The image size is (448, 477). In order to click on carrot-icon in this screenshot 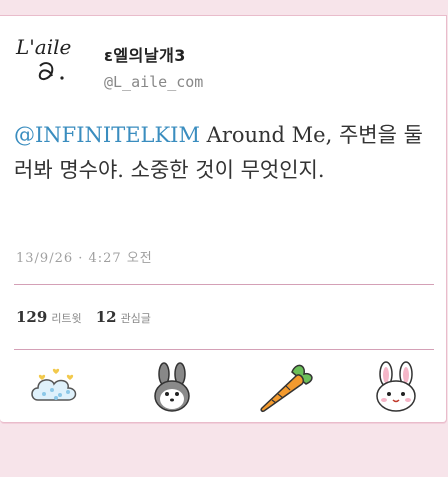, I will do `click(286, 388)`.